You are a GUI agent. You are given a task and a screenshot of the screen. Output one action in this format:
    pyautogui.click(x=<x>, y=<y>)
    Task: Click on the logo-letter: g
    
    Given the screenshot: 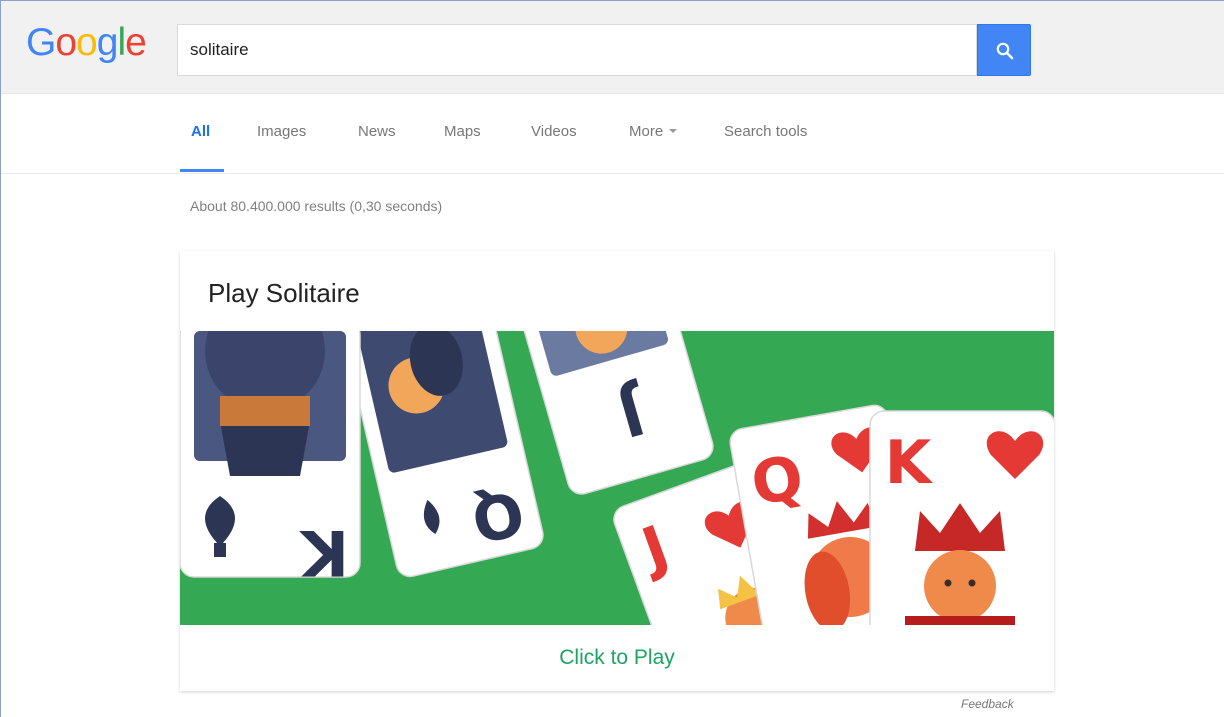 What is the action you would take?
    pyautogui.click(x=107, y=42)
    